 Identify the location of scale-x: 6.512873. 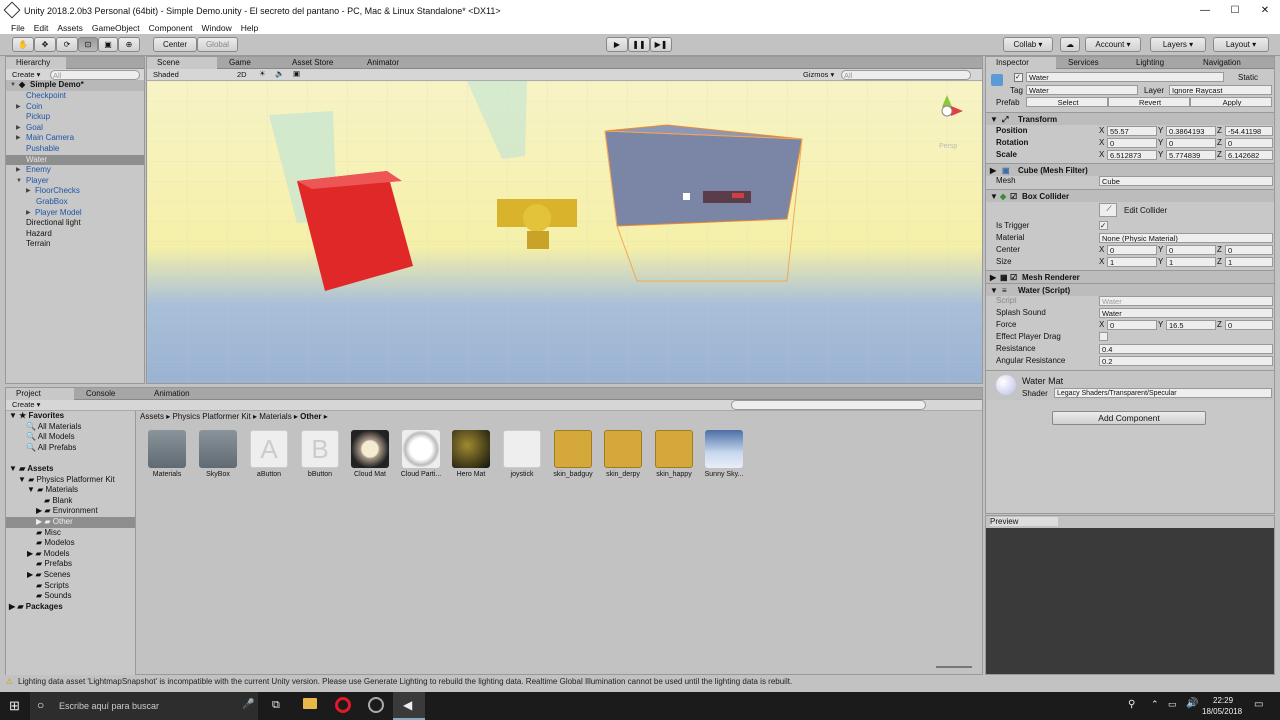
(1132, 155).